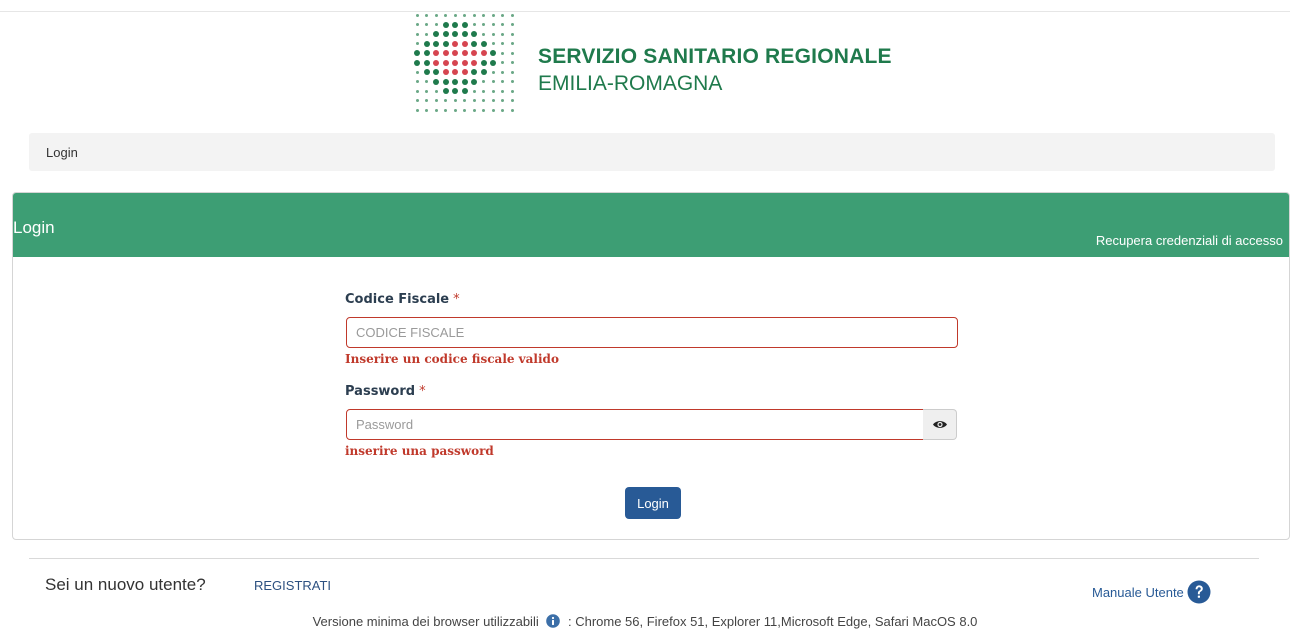  Describe the element at coordinates (630, 83) in the screenshot. I see `logo-subtitle: EMILIA-ROMAGNA` at that location.